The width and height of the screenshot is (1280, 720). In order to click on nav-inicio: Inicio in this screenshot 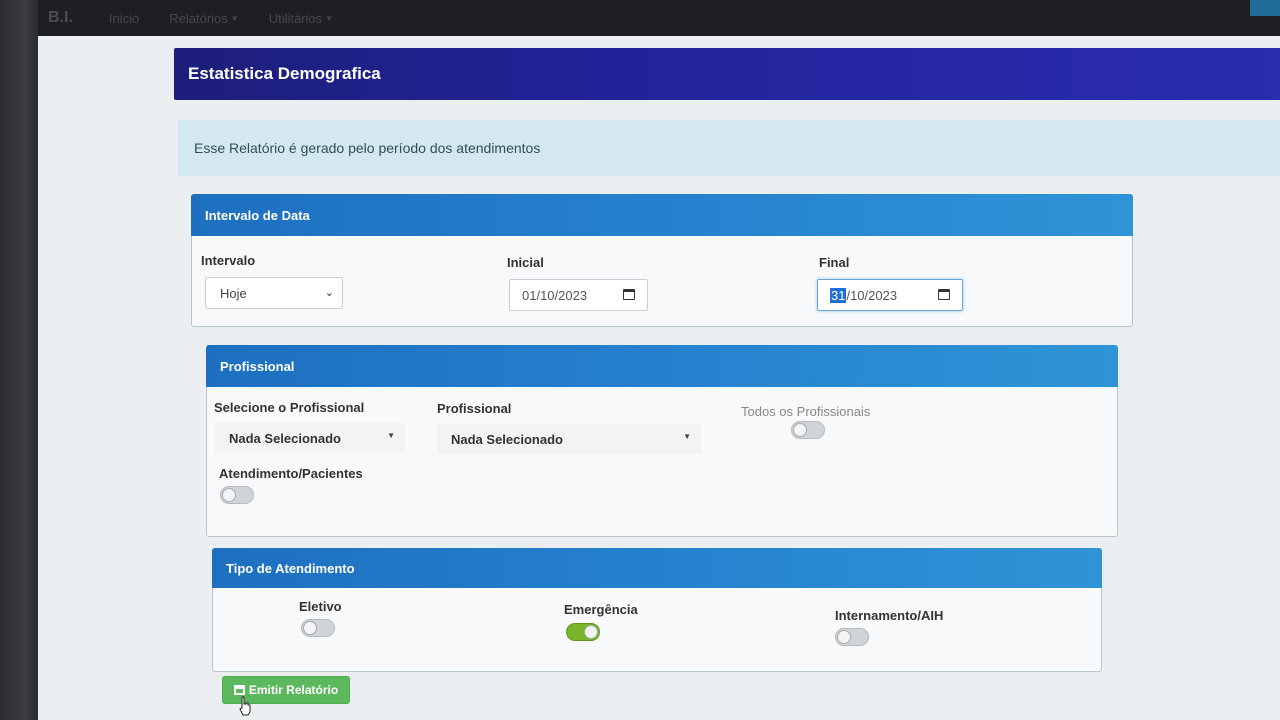, I will do `click(124, 18)`.